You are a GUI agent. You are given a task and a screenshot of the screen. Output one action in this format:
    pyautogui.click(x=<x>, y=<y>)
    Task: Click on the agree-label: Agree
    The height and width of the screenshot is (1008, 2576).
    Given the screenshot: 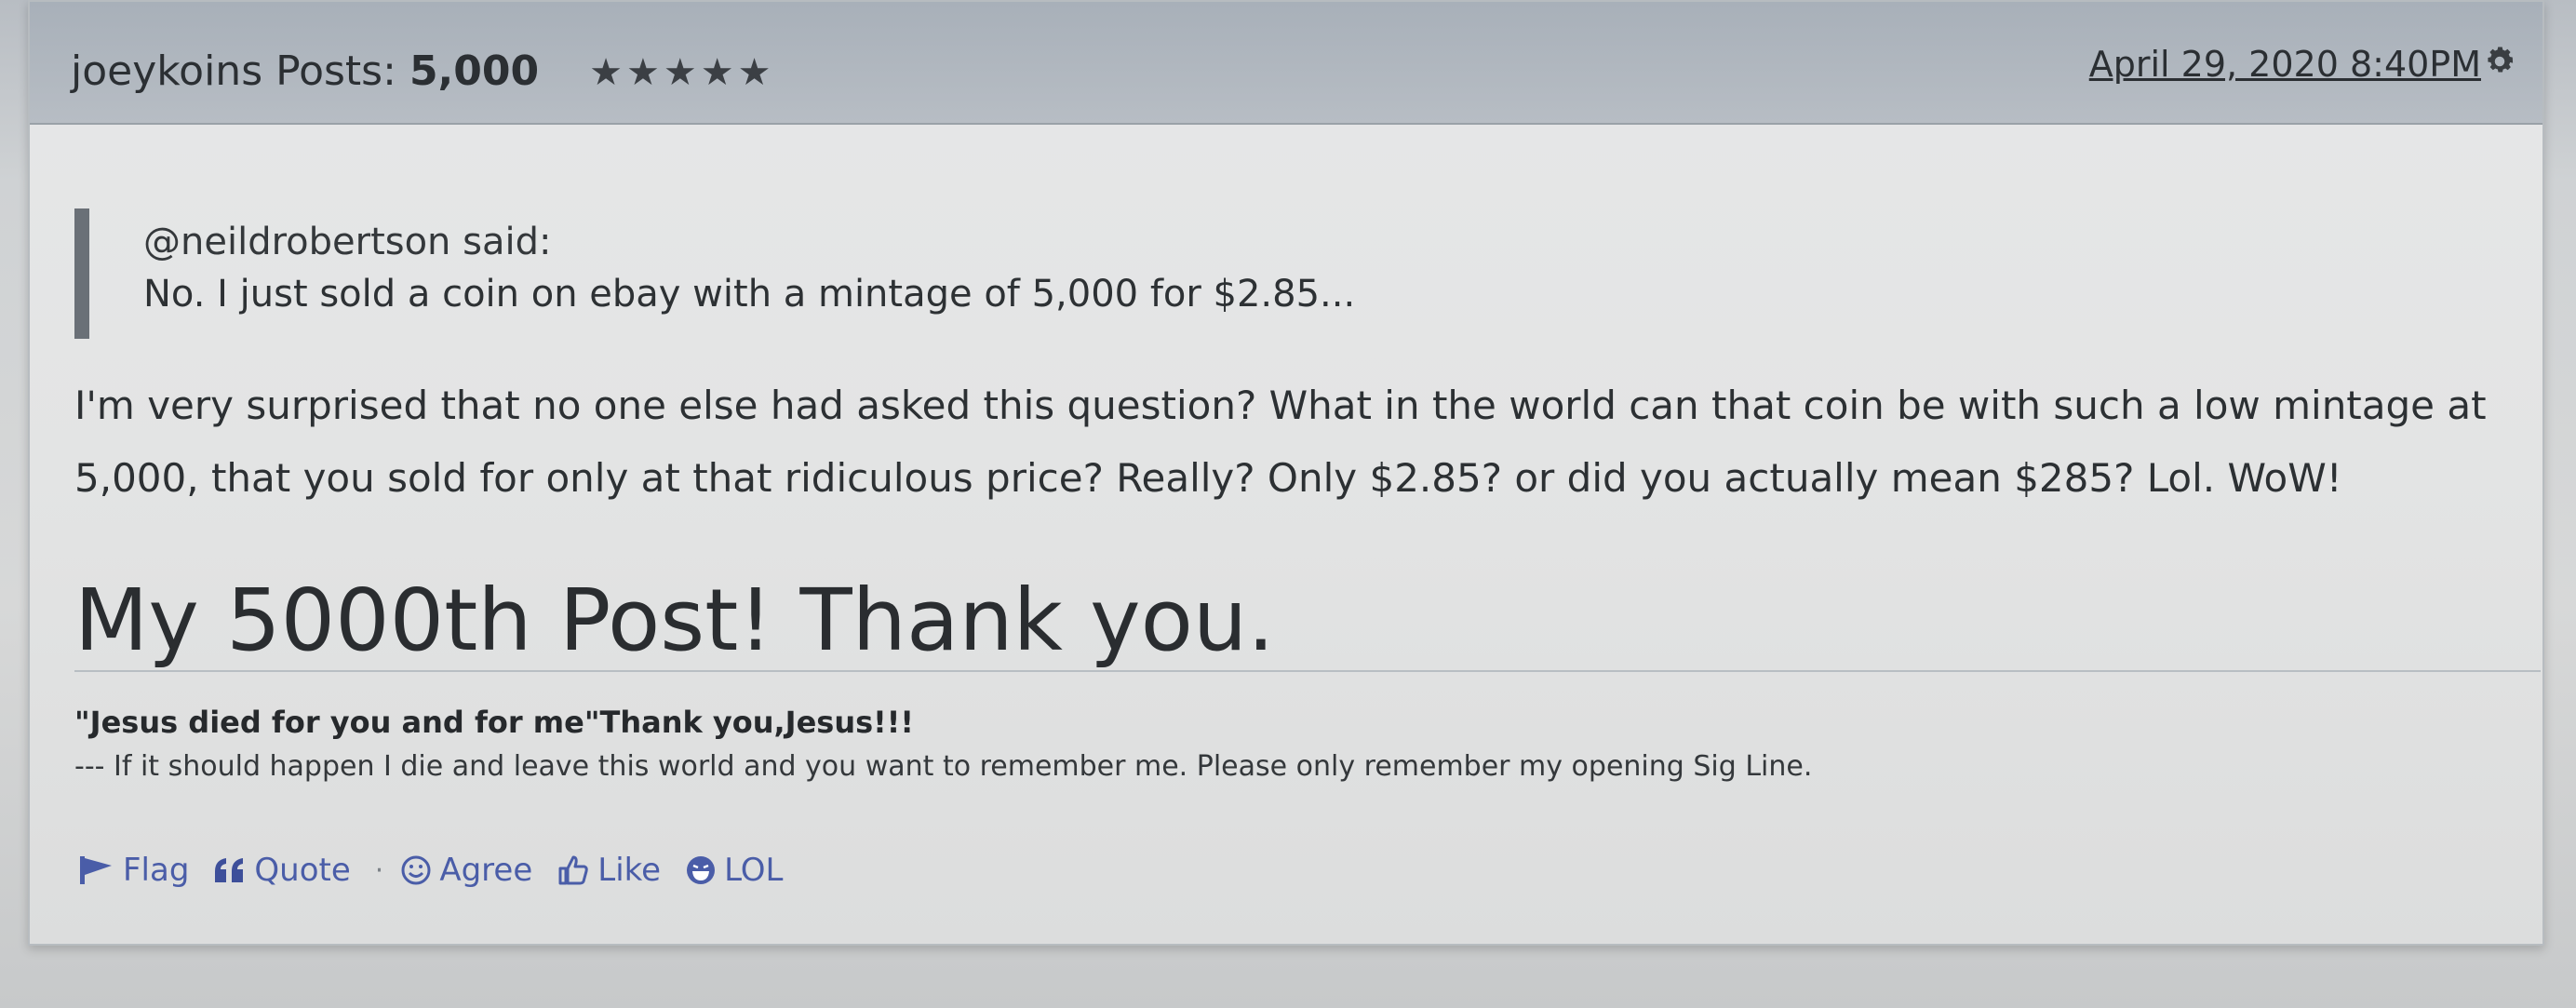 What is the action you would take?
    pyautogui.click(x=486, y=870)
    